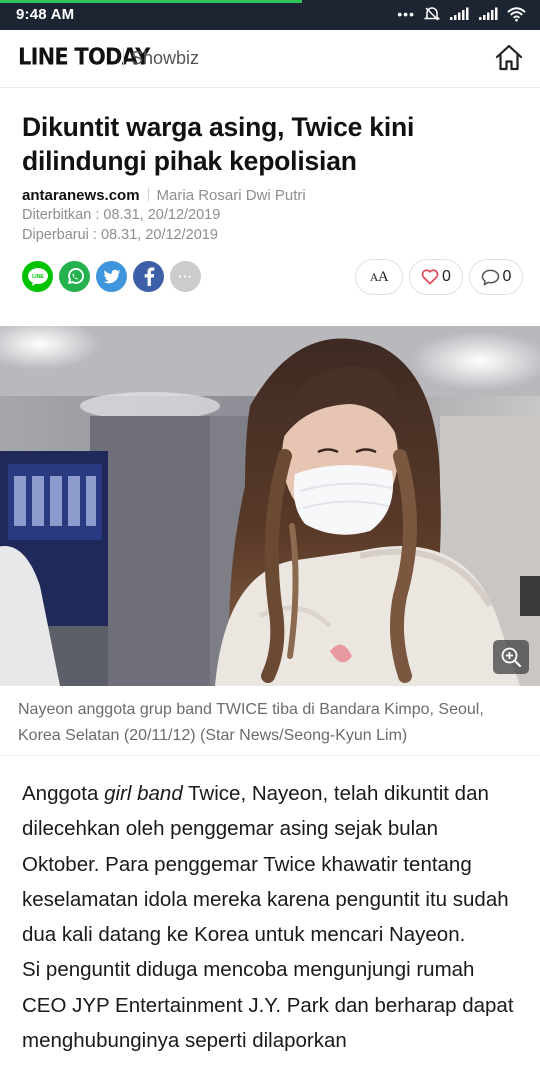  Describe the element at coordinates (151, 1) in the screenshot. I see `page-load-progress-bar` at that location.